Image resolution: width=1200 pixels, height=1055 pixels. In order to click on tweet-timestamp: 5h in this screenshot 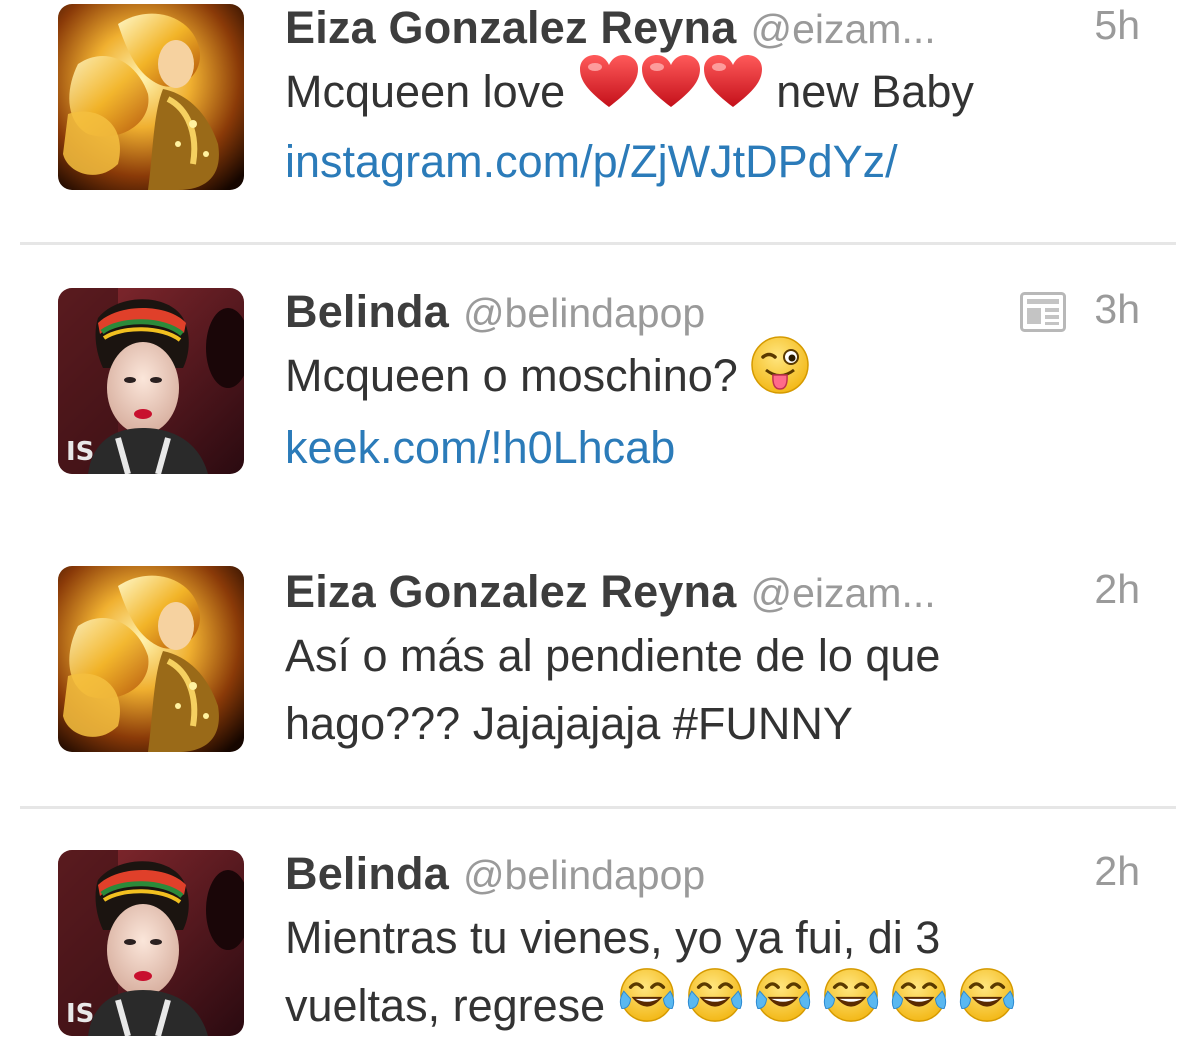, I will do `click(1117, 25)`.